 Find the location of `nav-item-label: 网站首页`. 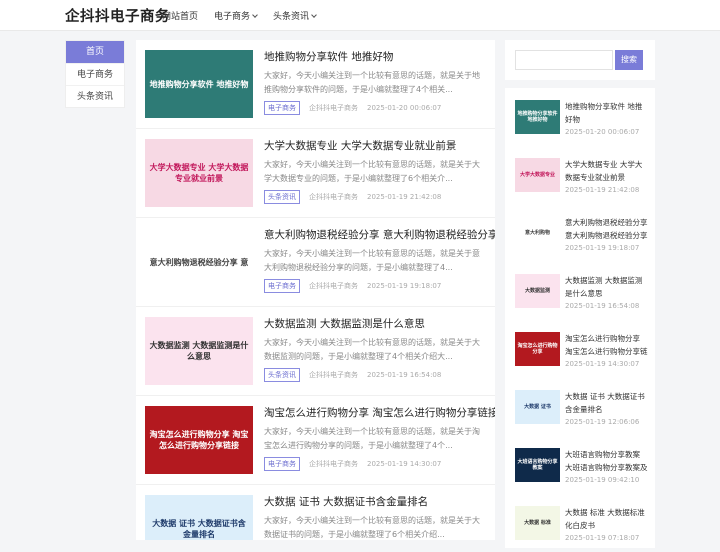

nav-item-label: 网站首页 is located at coordinates (180, 17).